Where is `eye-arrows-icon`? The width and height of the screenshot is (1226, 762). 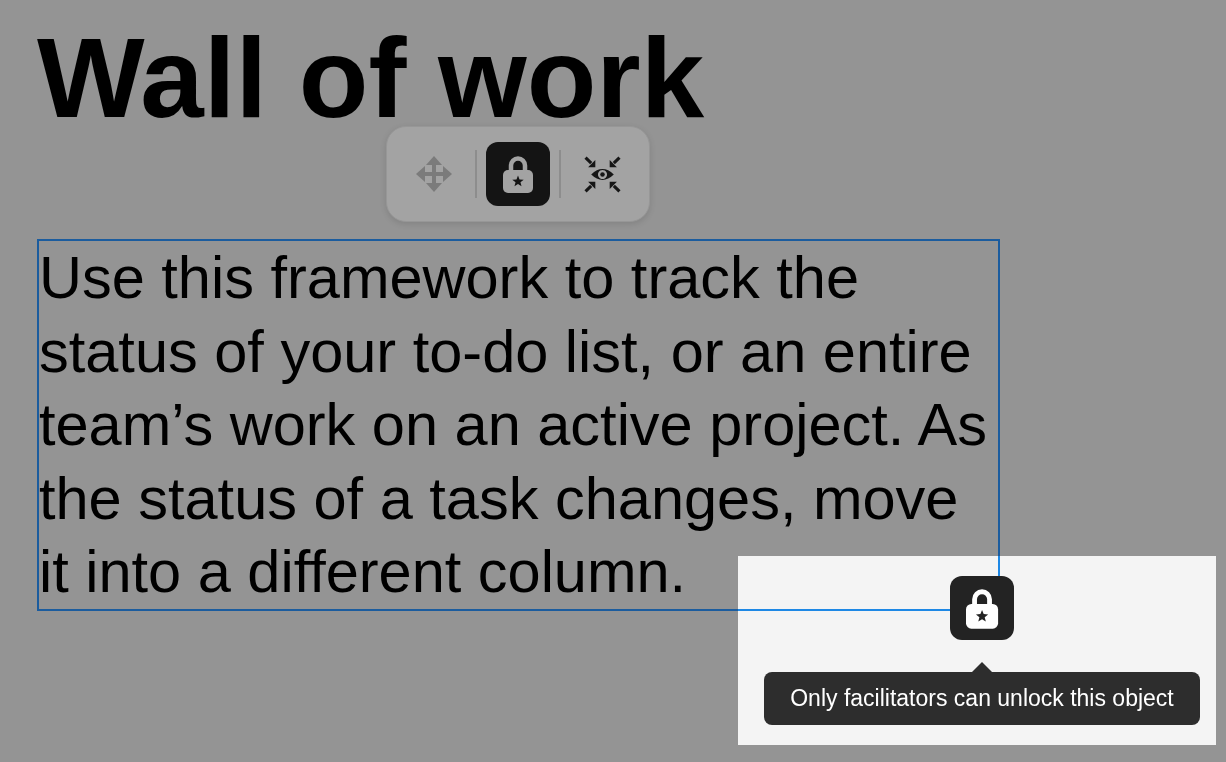
eye-arrows-icon is located at coordinates (602, 174).